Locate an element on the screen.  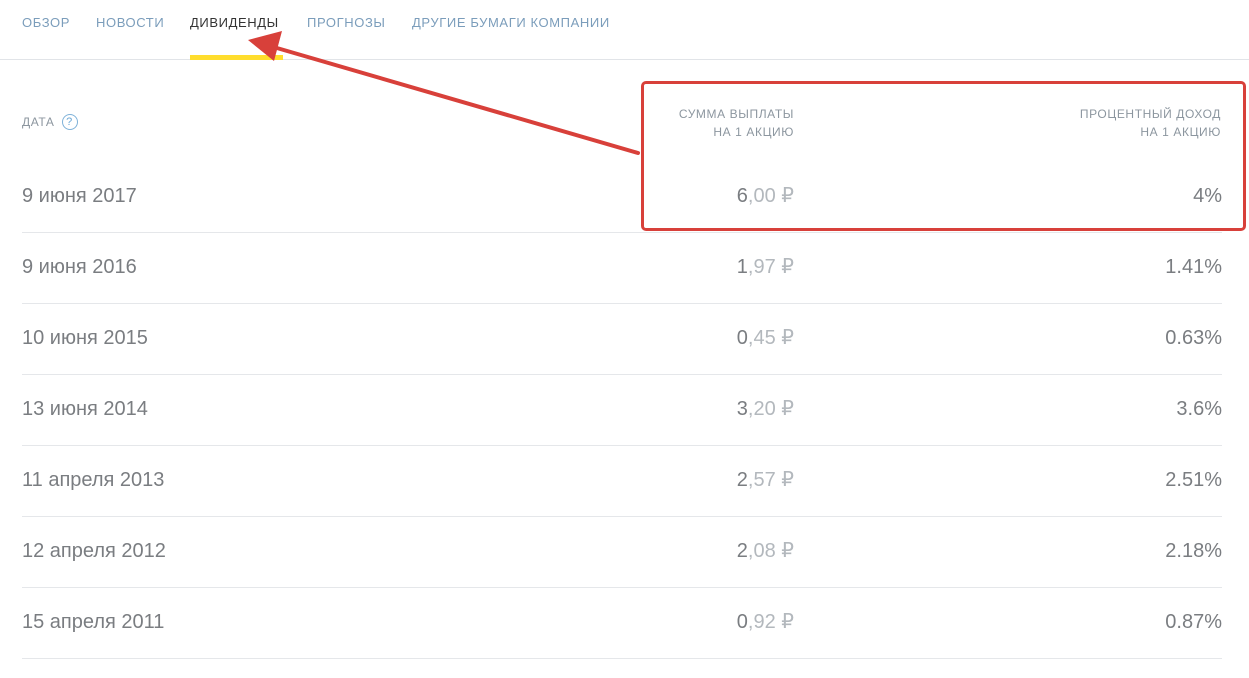
row-amount: 3,20 ₽ is located at coordinates (765, 409).